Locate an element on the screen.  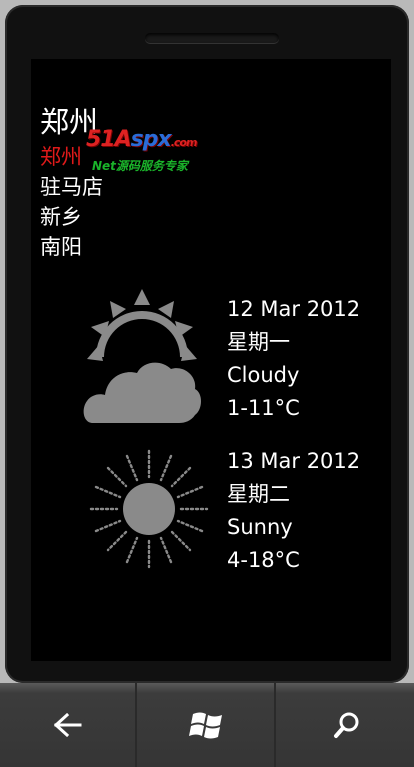
city-item-nanyang: 南阳 is located at coordinates (61, 246).